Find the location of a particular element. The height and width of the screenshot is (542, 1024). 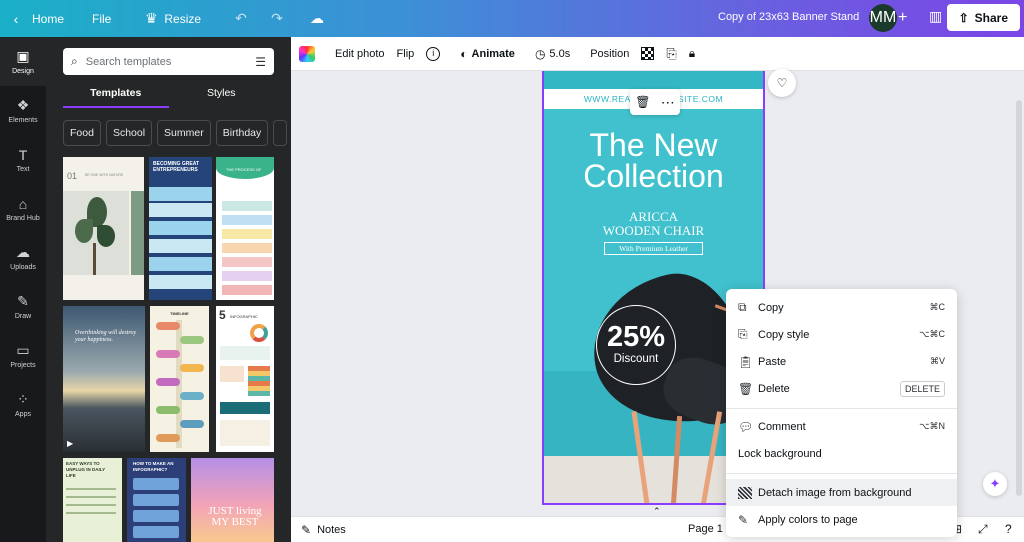

template-number: 01 is located at coordinates (72, 176).